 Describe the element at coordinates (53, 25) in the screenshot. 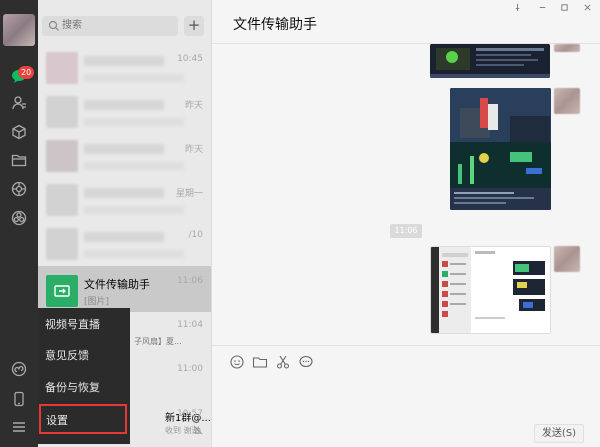

I see `search-icon` at that location.